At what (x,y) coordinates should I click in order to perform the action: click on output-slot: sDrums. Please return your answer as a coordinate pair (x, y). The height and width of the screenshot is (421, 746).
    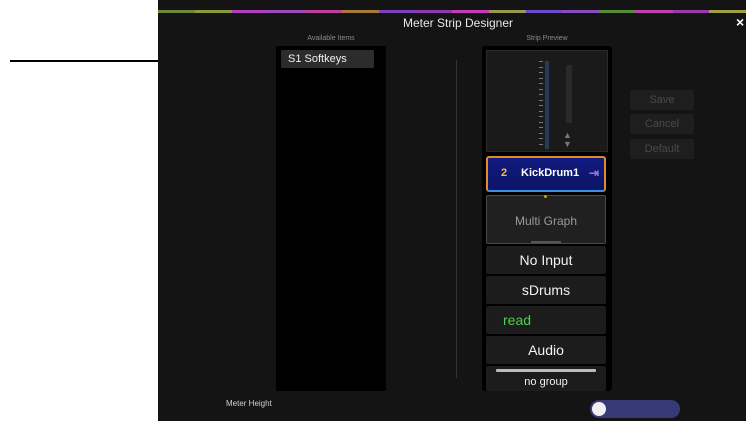
    Looking at the image, I should click on (546, 290).